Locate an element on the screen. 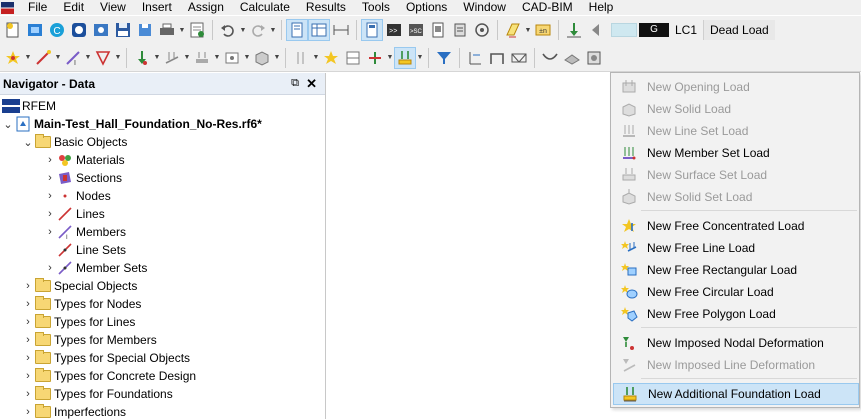 The image size is (861, 419). foundation-load-dropdown-arrow-icon: ▼ is located at coordinates (420, 58).